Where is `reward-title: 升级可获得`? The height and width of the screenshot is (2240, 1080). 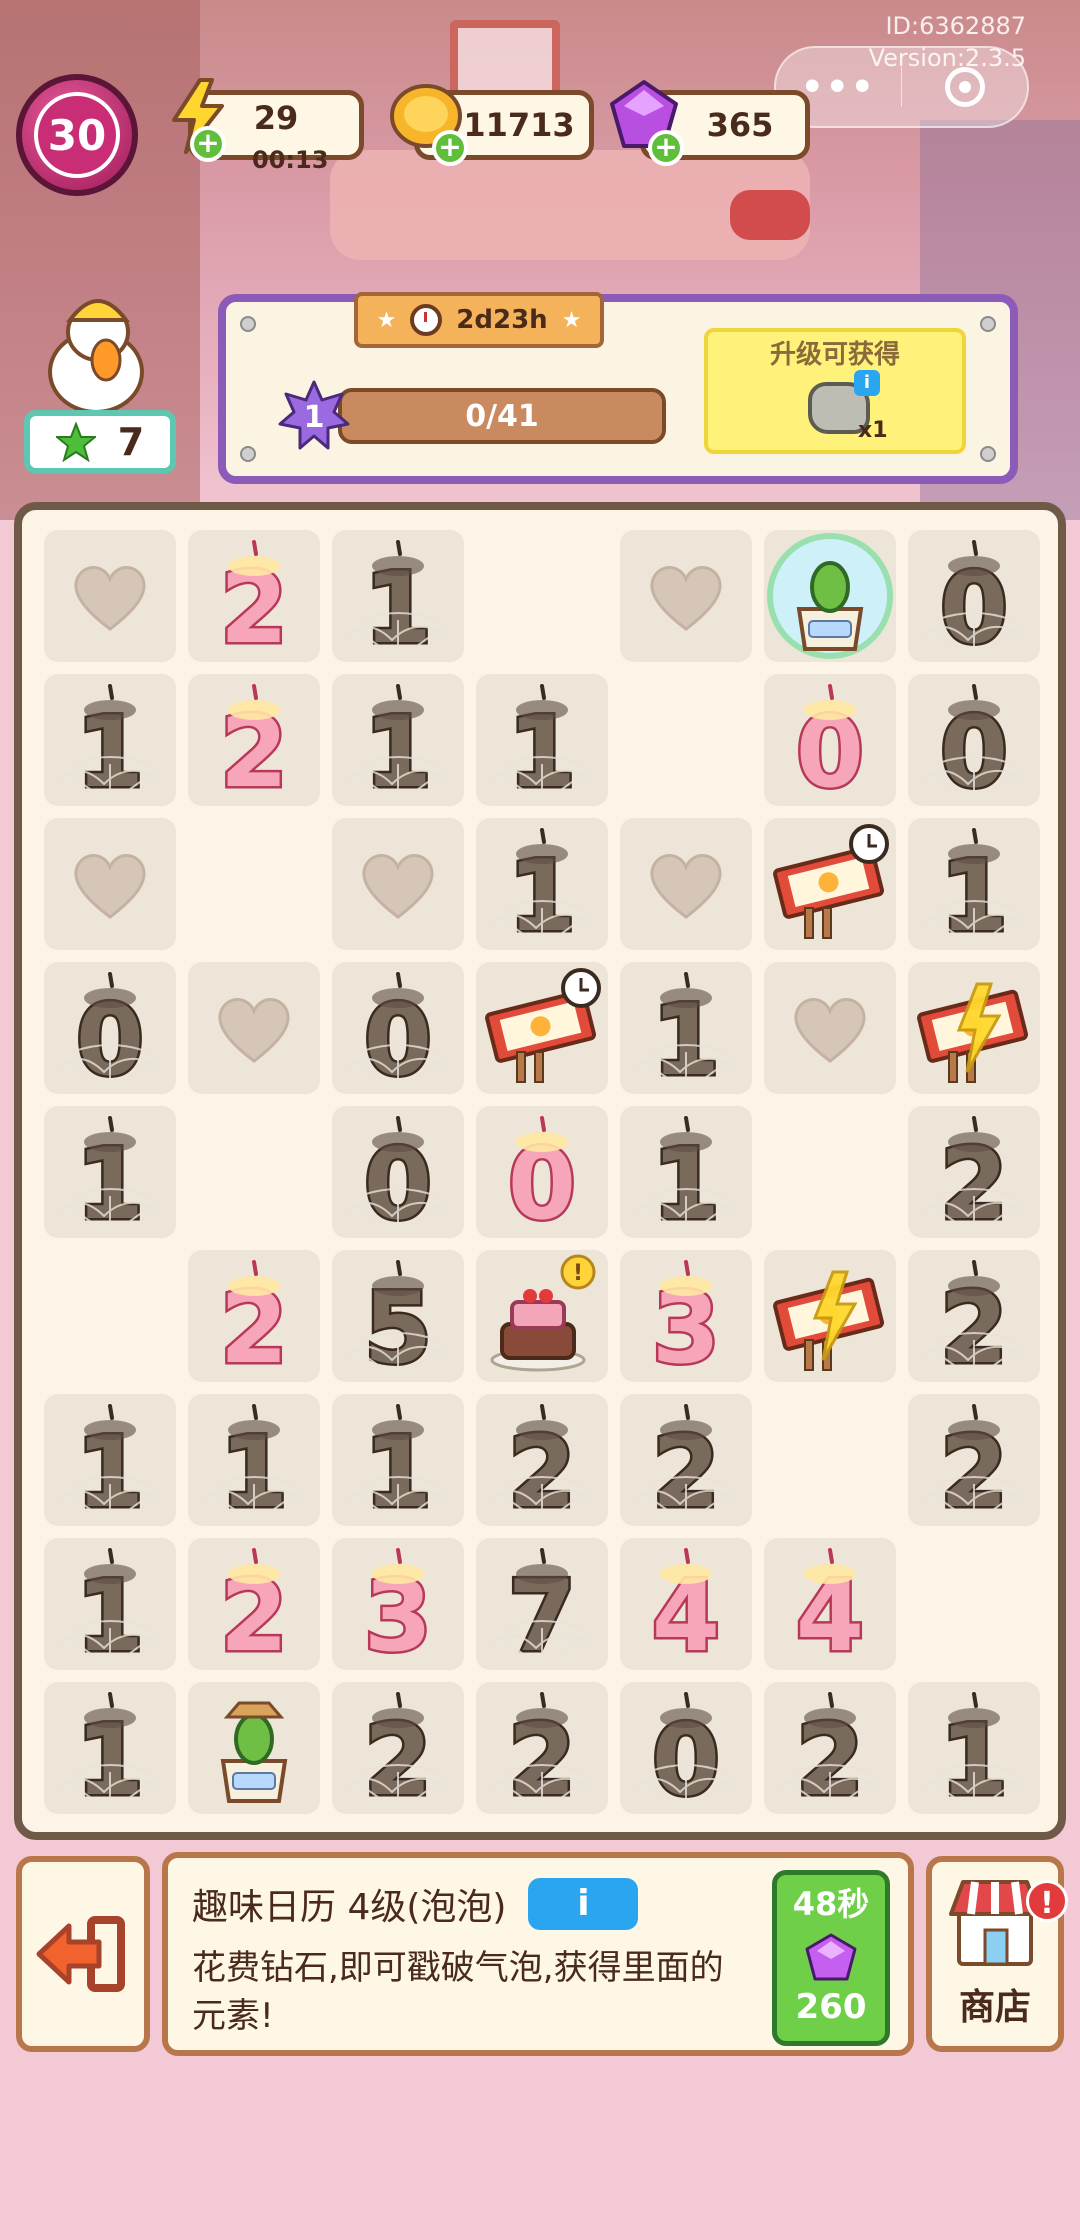 reward-title: 升级可获得 is located at coordinates (834, 355).